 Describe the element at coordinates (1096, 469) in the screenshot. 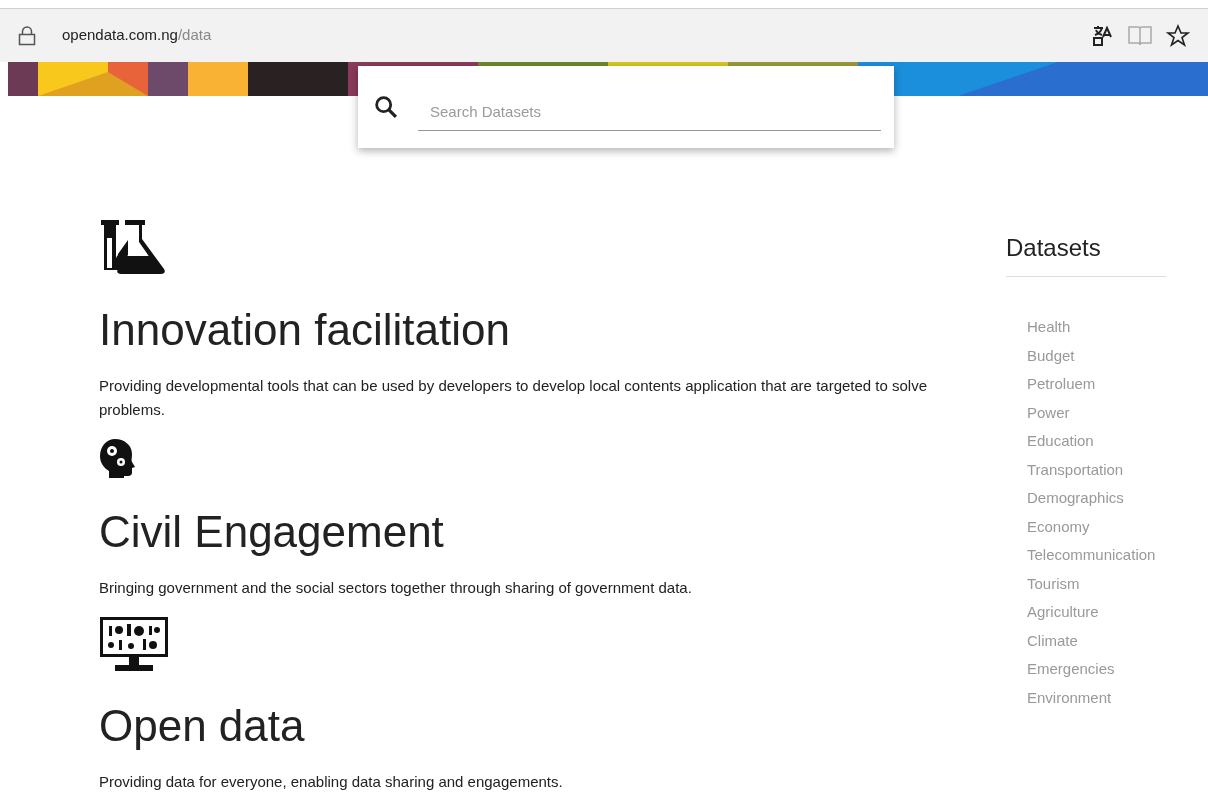

I see `dataset-link: Transportation` at that location.